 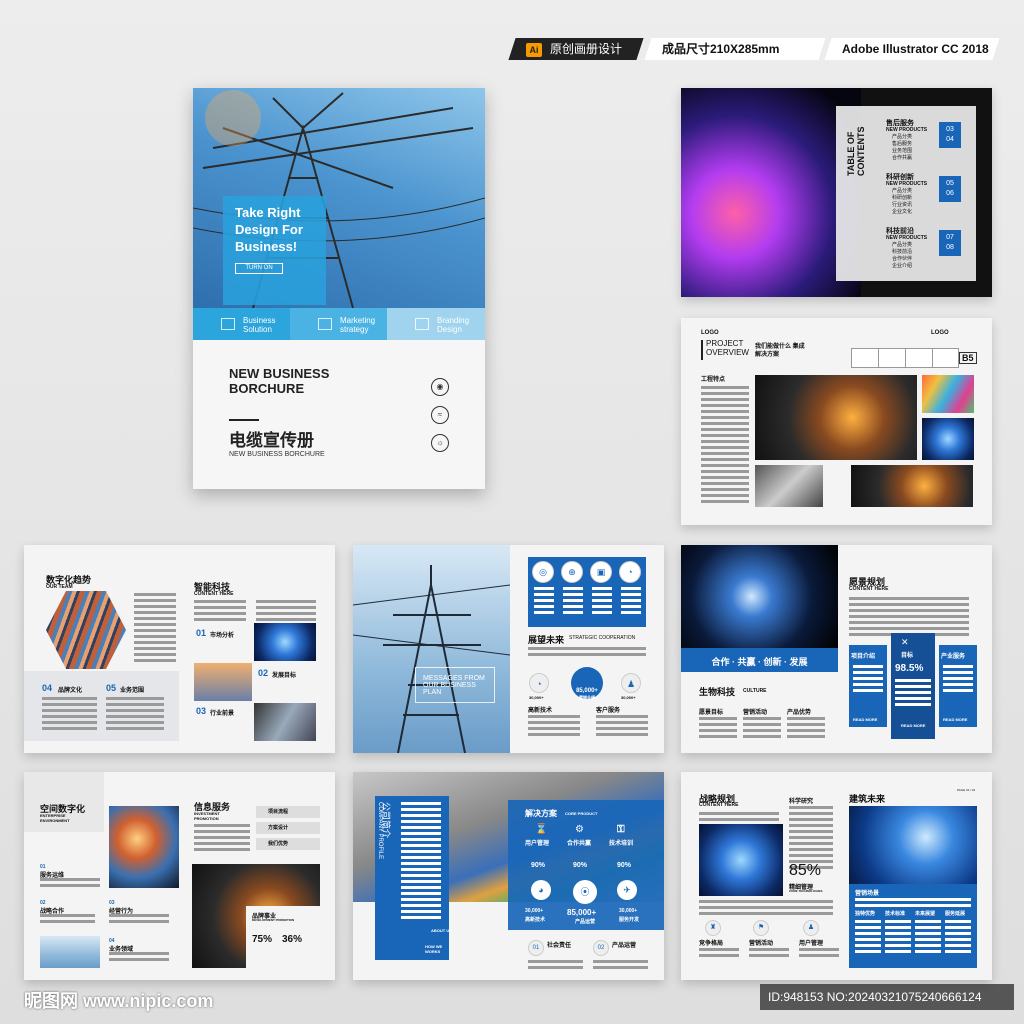 I want to click on toc-s2-item: 科研创新, so click(x=902, y=198).